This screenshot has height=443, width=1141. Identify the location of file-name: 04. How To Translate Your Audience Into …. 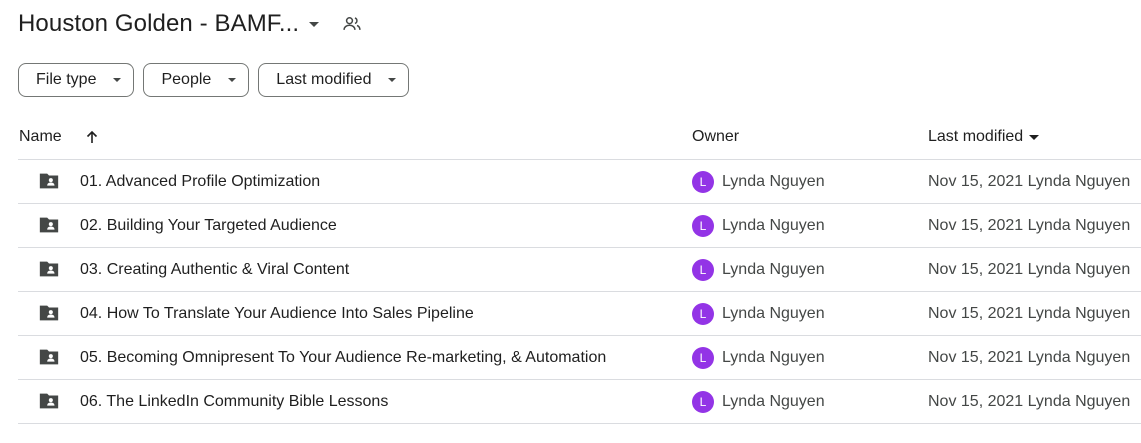
(277, 314).